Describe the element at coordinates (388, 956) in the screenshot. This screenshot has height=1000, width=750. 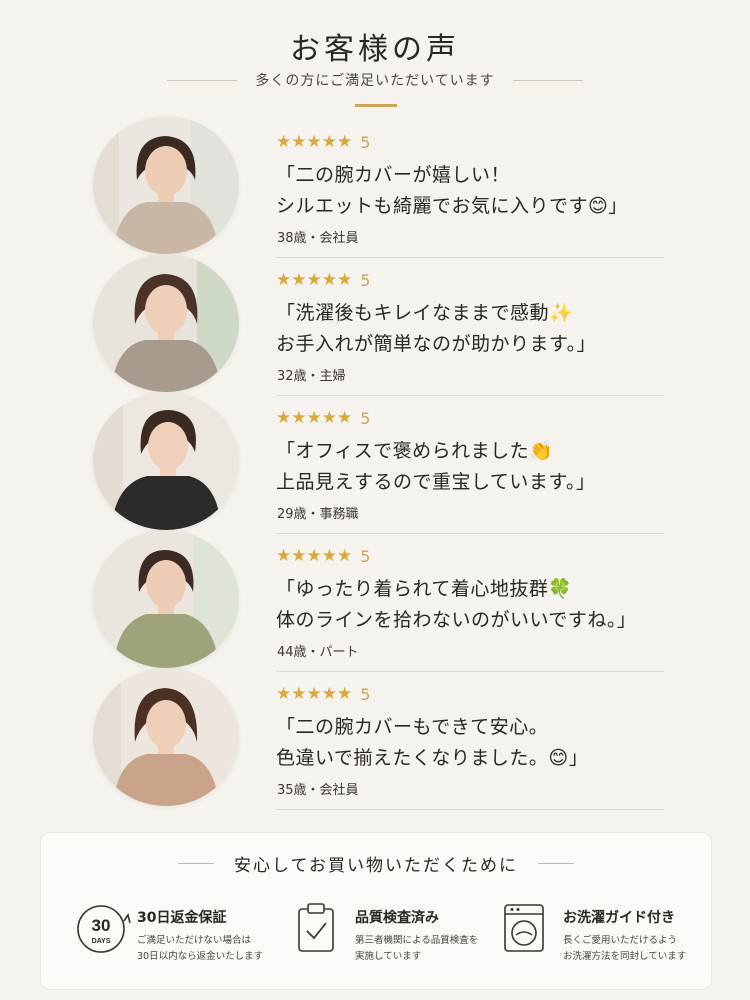
I see `feature-desc-line-2: 実施しています` at that location.